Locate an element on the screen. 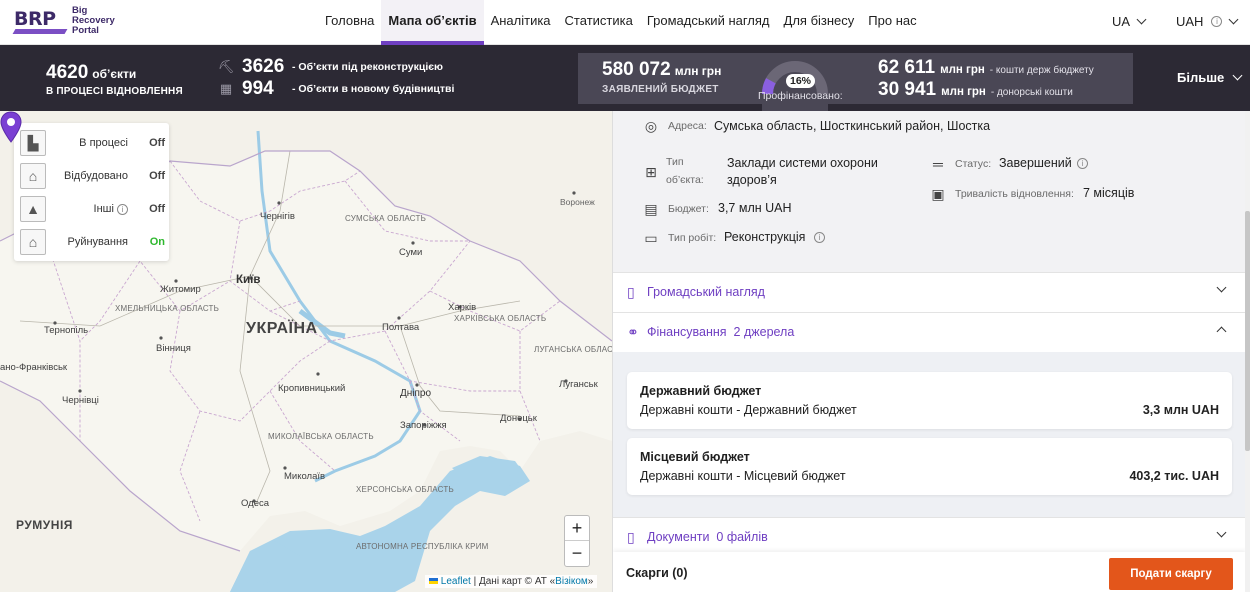 The width and height of the screenshot is (1250, 592). donor-funds-label: - донорські кошти is located at coordinates (1031, 92).